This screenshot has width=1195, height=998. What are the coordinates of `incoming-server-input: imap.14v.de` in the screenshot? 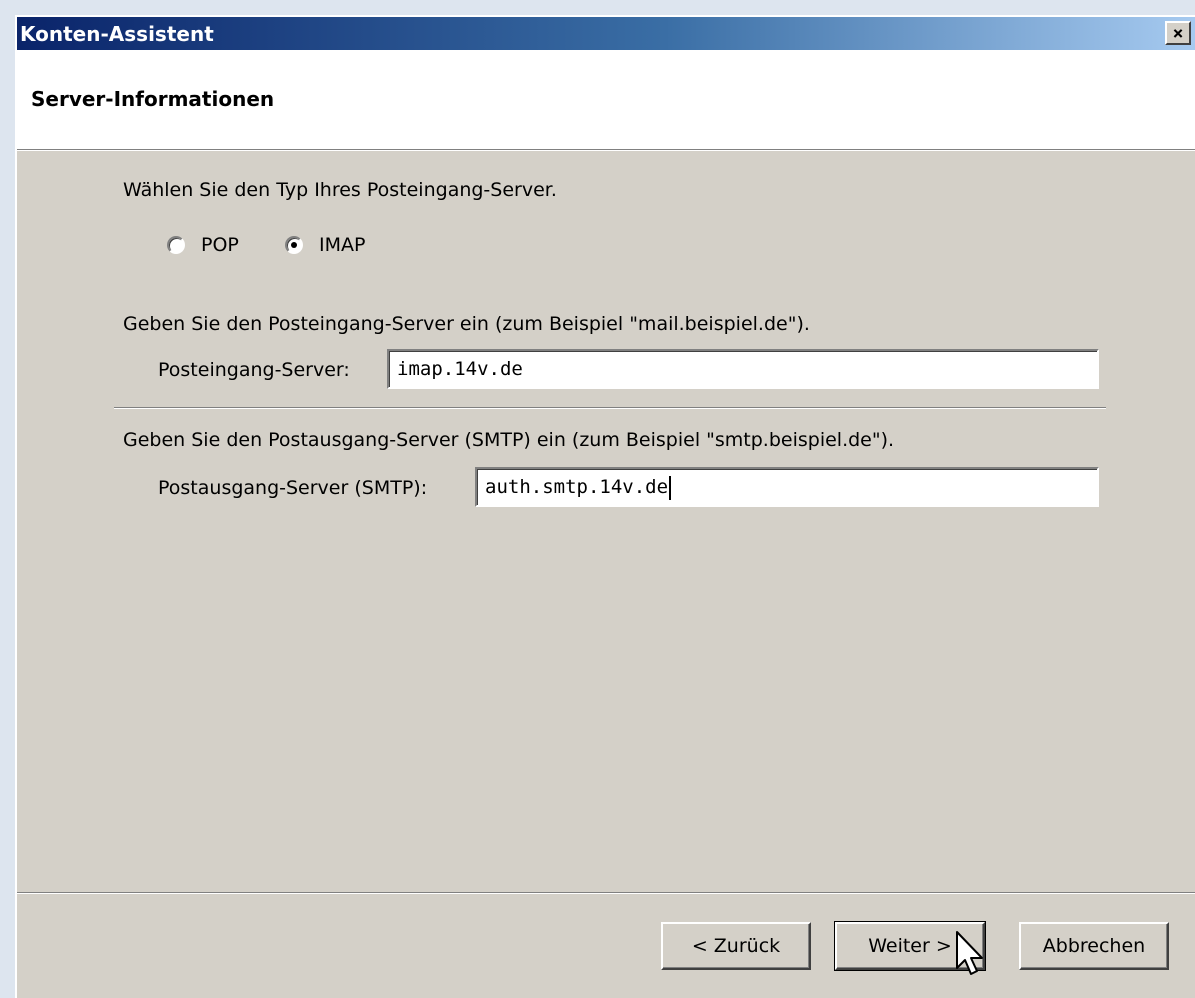 It's located at (743, 369).